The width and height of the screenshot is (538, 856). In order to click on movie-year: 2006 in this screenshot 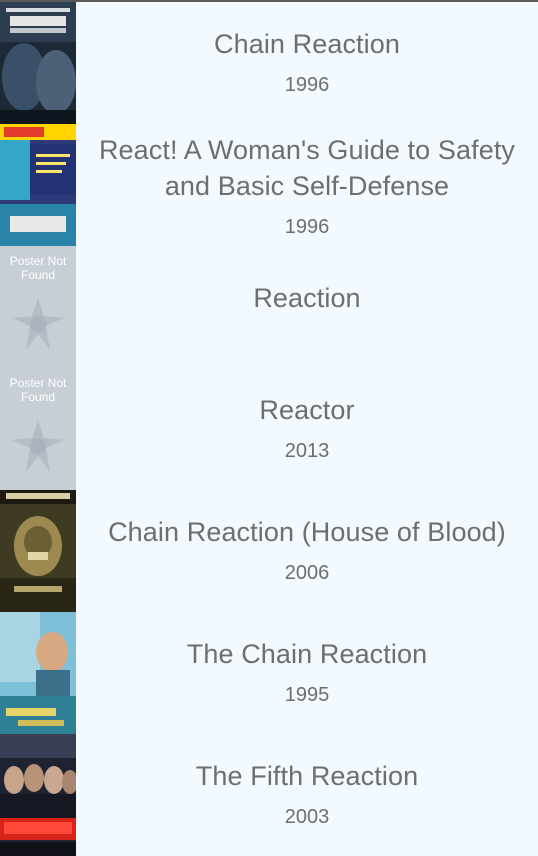, I will do `click(307, 573)`.